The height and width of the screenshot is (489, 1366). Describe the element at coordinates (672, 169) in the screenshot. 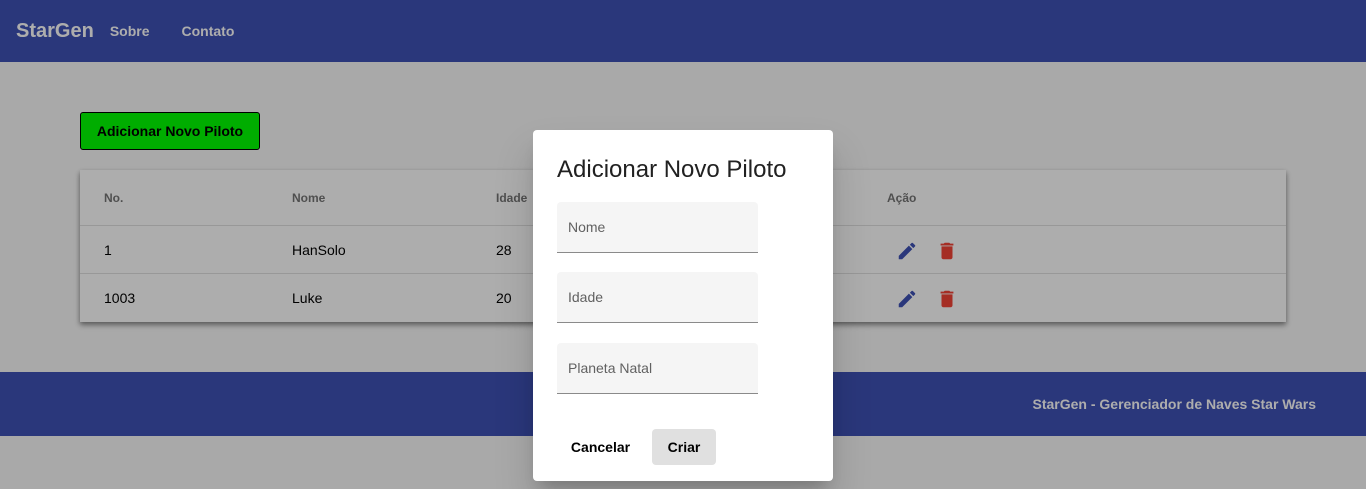

I see `dialog-title: Adicionar Novo Piloto` at that location.